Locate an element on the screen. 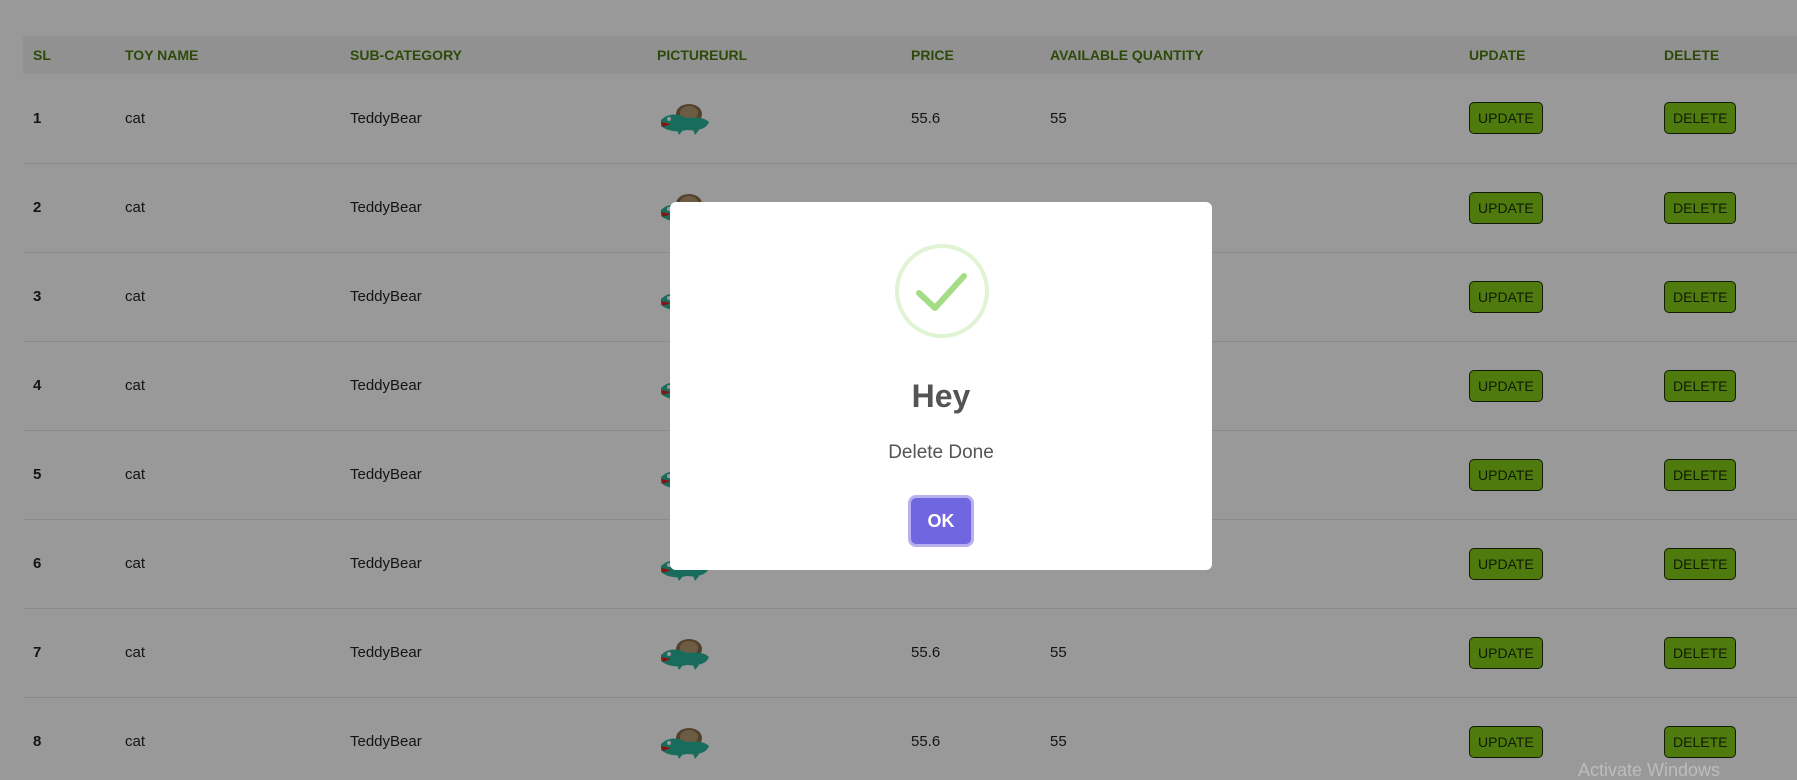  alert-dialog: Hey Delete Done OK is located at coordinates (941, 386).